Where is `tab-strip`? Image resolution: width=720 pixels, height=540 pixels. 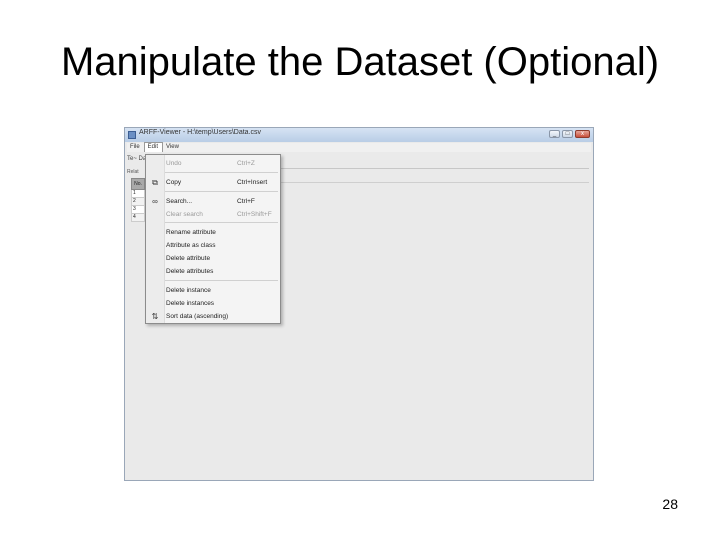 tab-strip is located at coordinates (434, 162).